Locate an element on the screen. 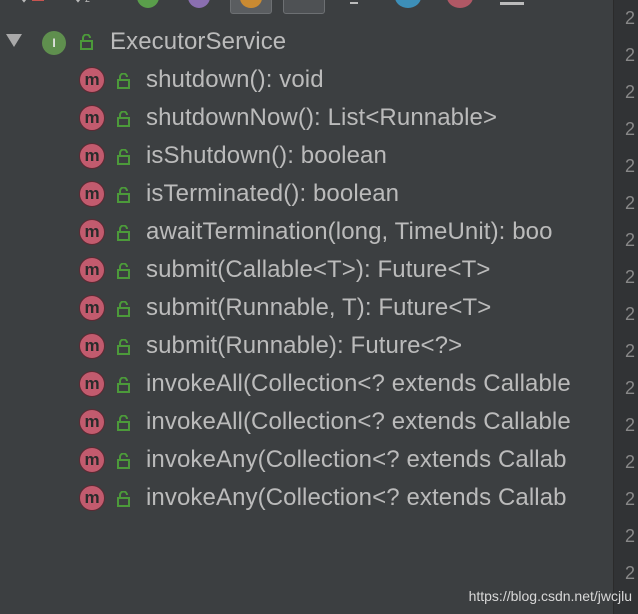  method-row: m submit(Callable<T>): Future<T> is located at coordinates (306, 269).